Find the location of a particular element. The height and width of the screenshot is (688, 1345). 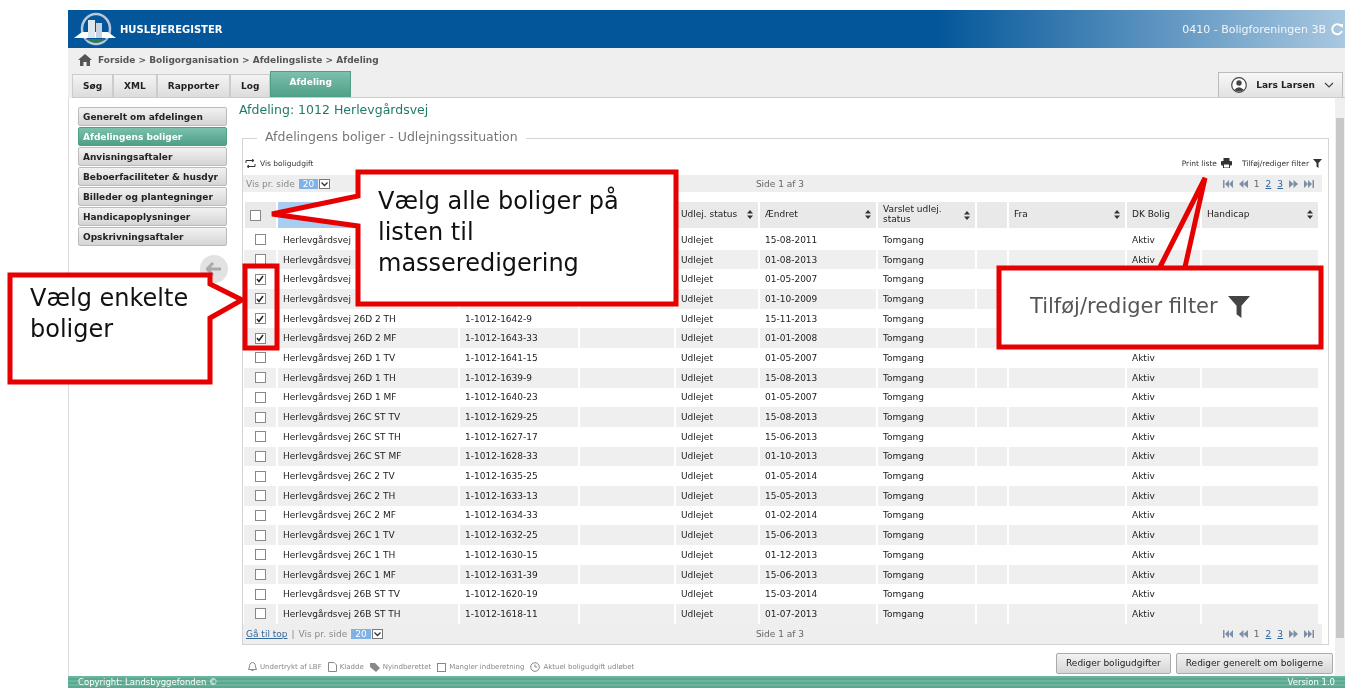

sidebar-item: Generelt om afdelingen is located at coordinates (152, 116).